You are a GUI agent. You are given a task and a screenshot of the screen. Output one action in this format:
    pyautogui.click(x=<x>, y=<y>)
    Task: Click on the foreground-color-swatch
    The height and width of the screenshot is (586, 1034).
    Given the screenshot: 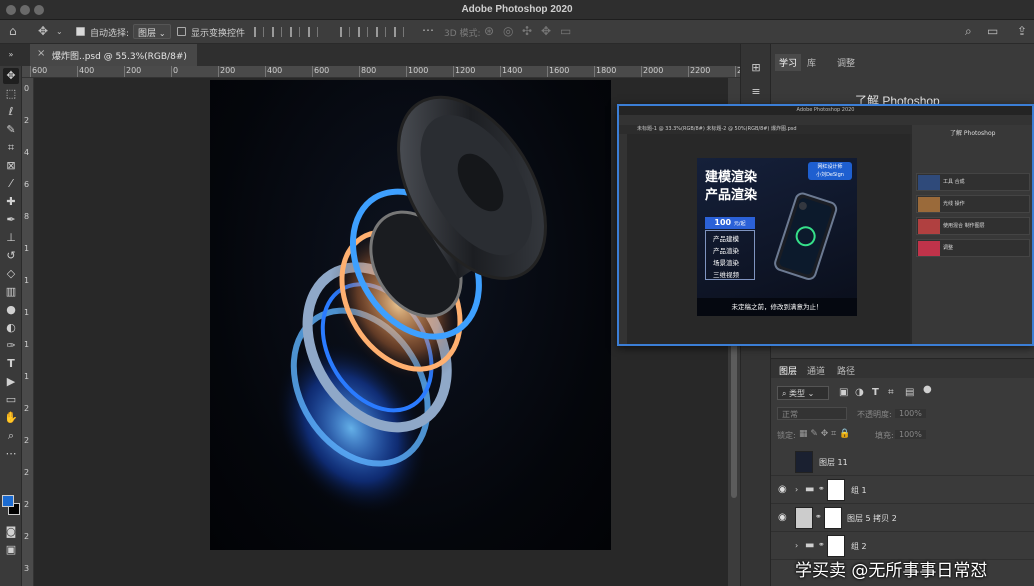 What is the action you would take?
    pyautogui.click(x=8, y=501)
    